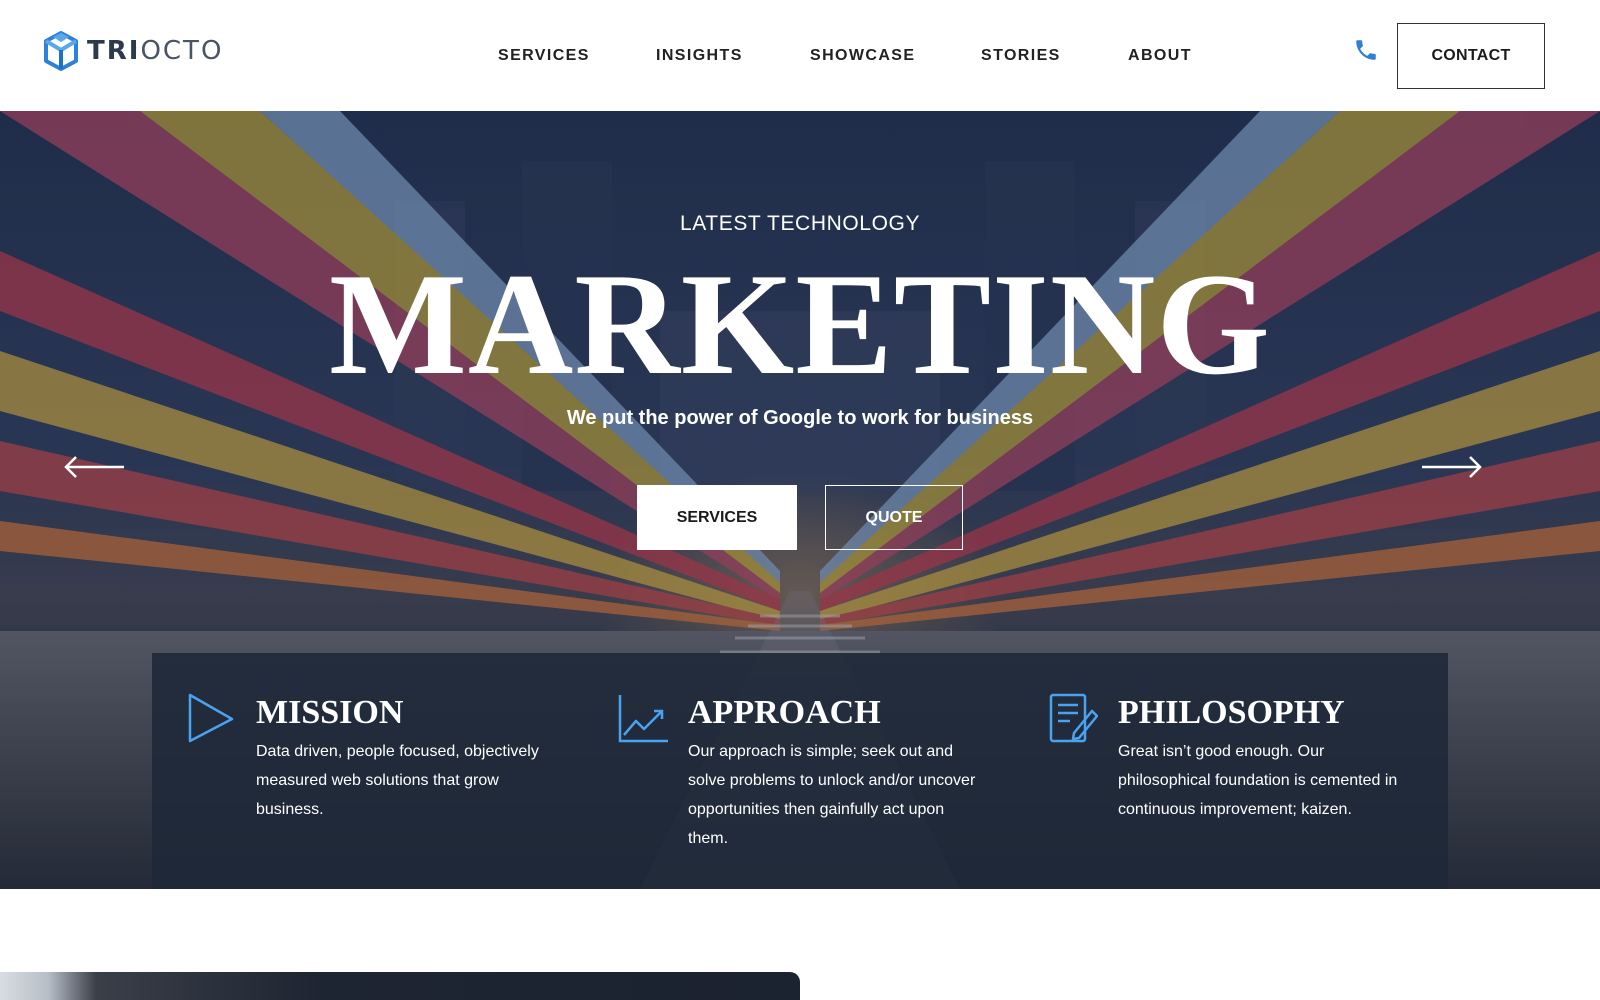  Describe the element at coordinates (400, 986) in the screenshot. I see `next-section-image-card` at that location.